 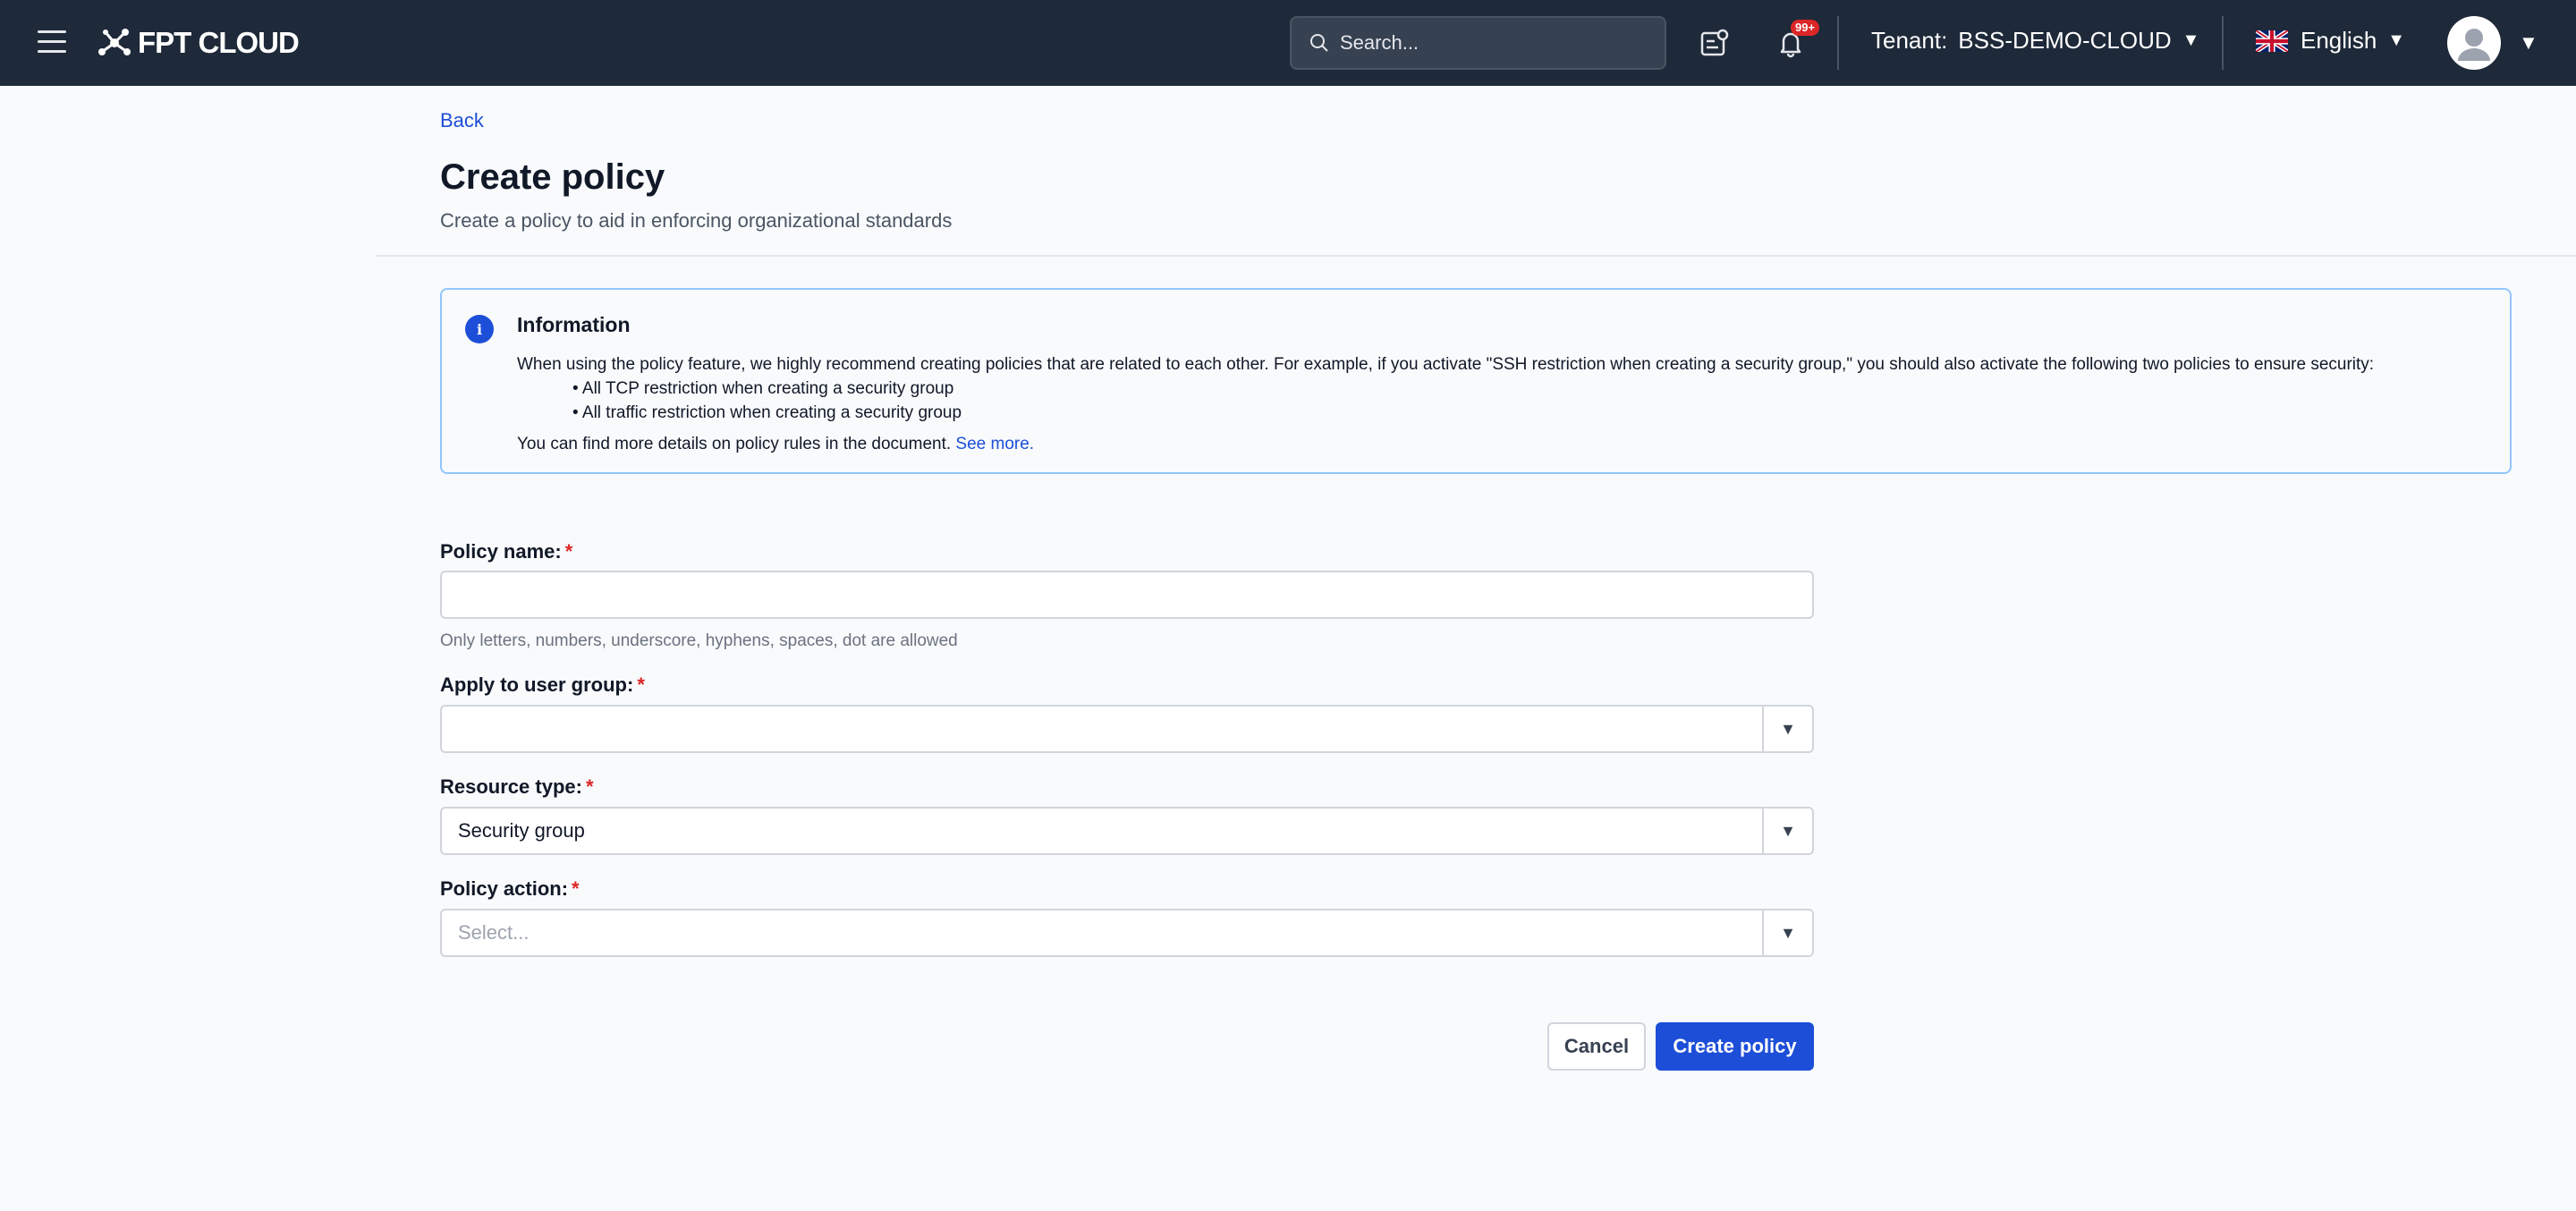 I want to click on user-menu: ▼, so click(x=2492, y=43).